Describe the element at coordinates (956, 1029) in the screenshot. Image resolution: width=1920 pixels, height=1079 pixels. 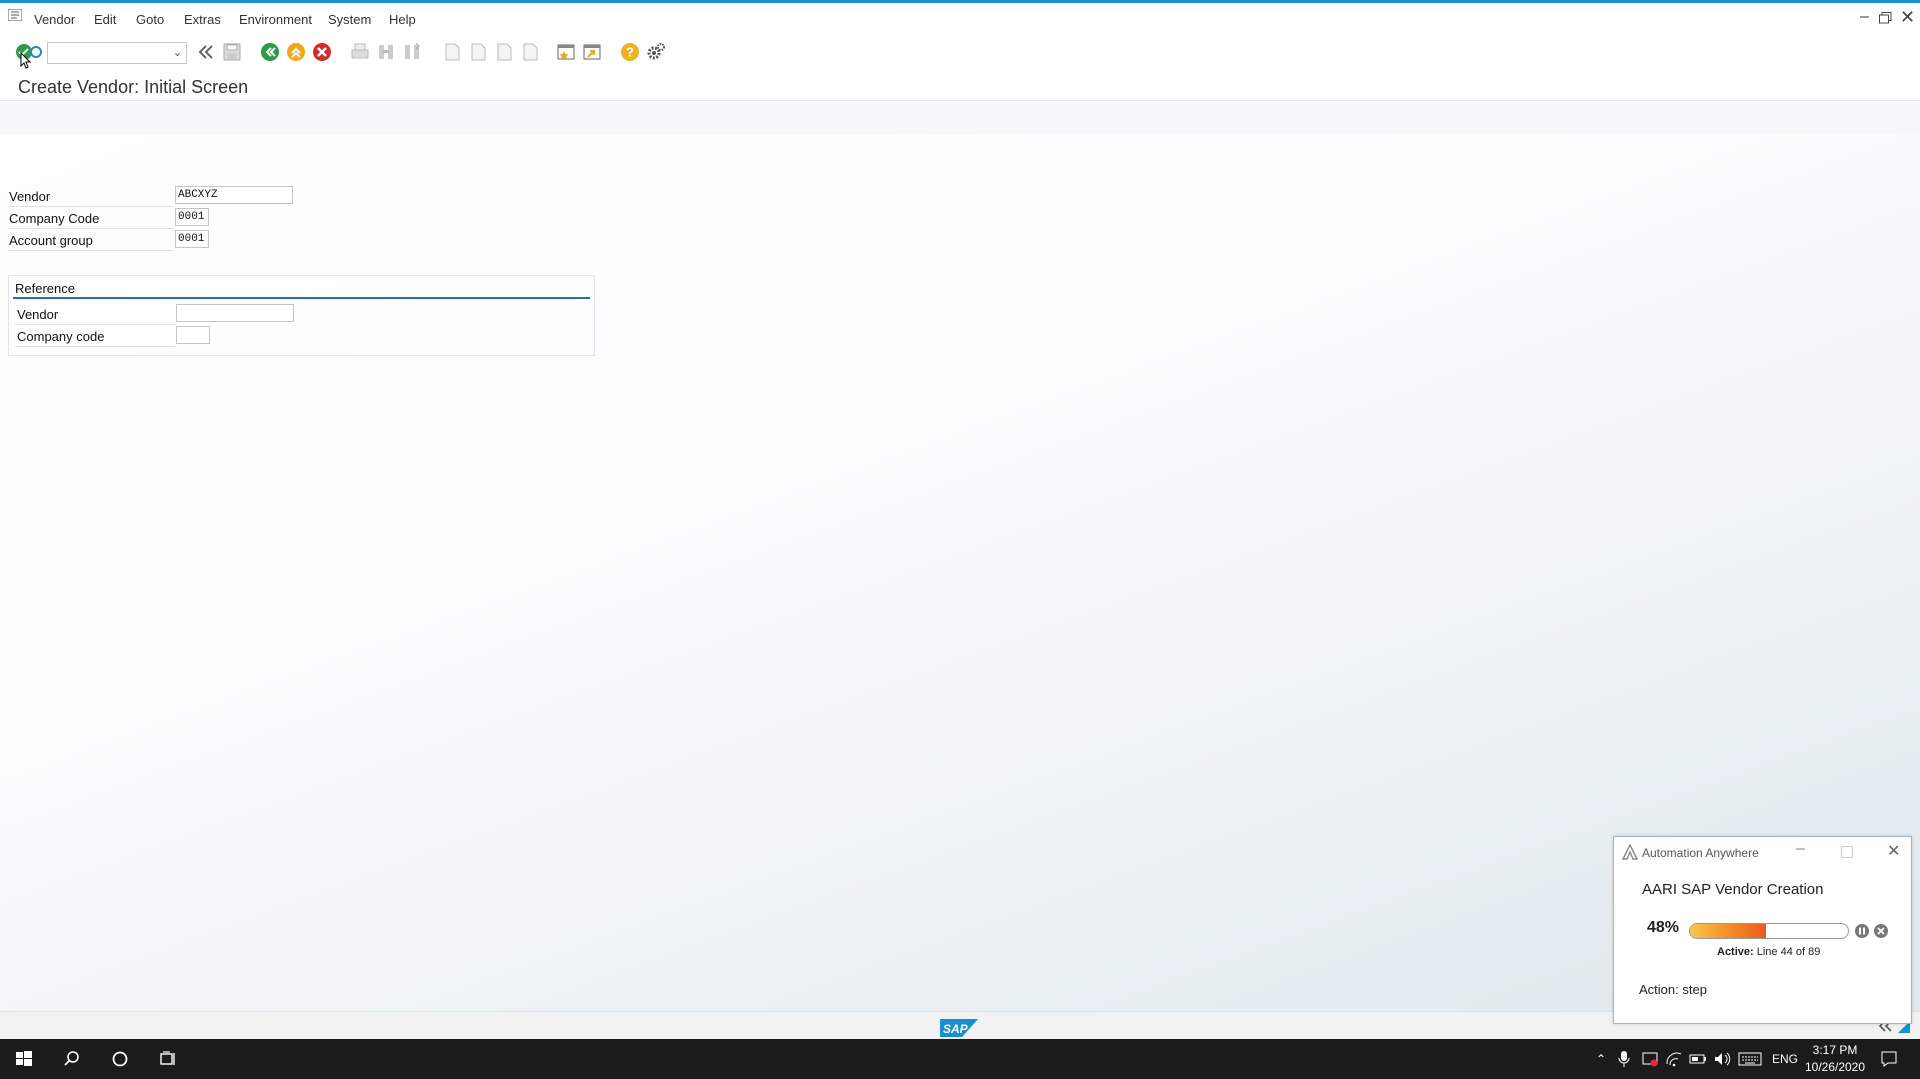
I see `svg-text: SAP` at that location.